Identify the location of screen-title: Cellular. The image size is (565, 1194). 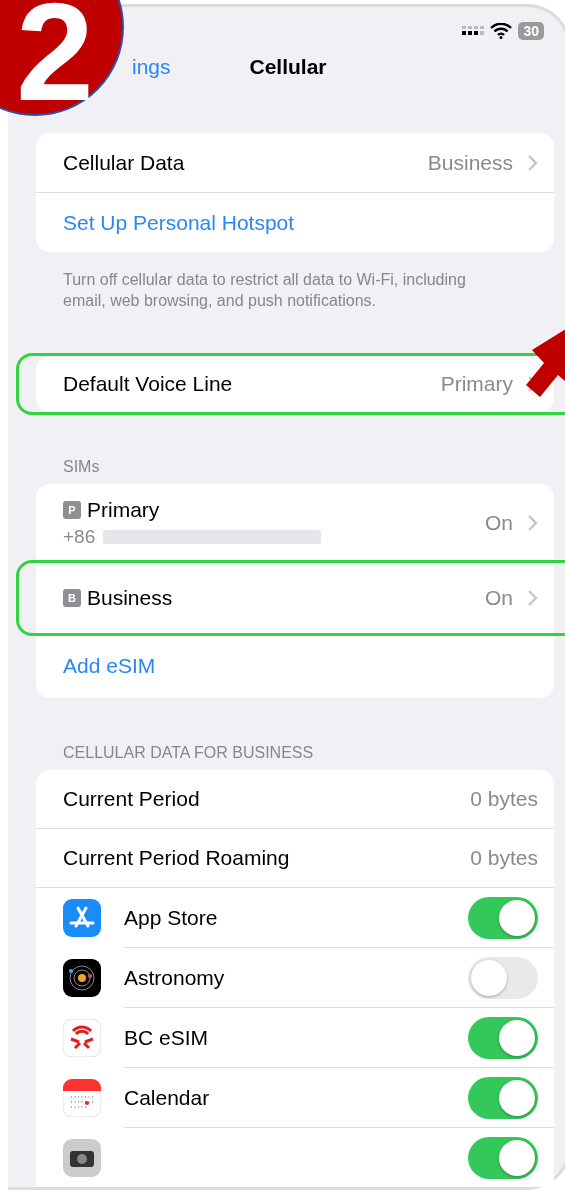
(288, 67).